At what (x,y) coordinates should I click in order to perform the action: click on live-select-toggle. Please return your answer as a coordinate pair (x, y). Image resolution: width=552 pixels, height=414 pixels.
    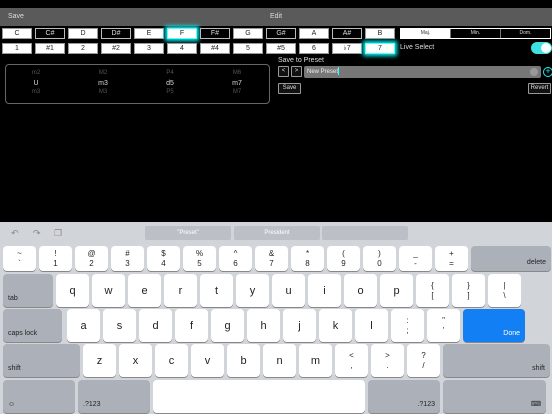
    Looking at the image, I should click on (541, 48).